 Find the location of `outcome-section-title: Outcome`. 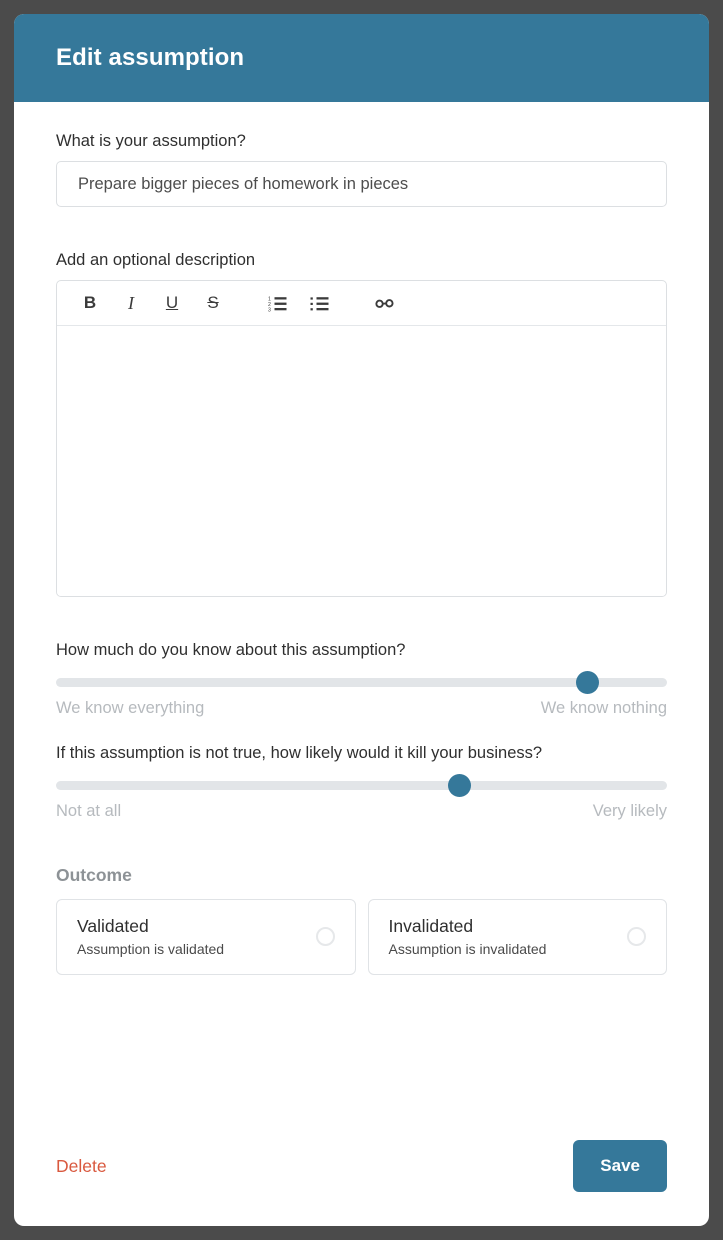

outcome-section-title: Outcome is located at coordinates (94, 875).